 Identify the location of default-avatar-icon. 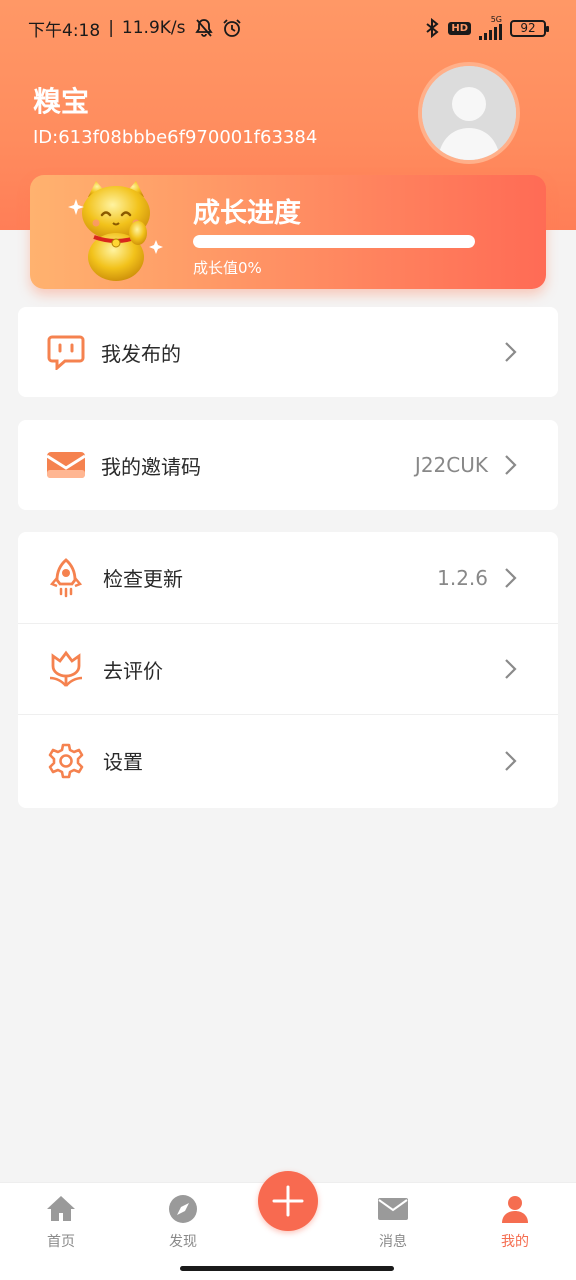
(469, 113).